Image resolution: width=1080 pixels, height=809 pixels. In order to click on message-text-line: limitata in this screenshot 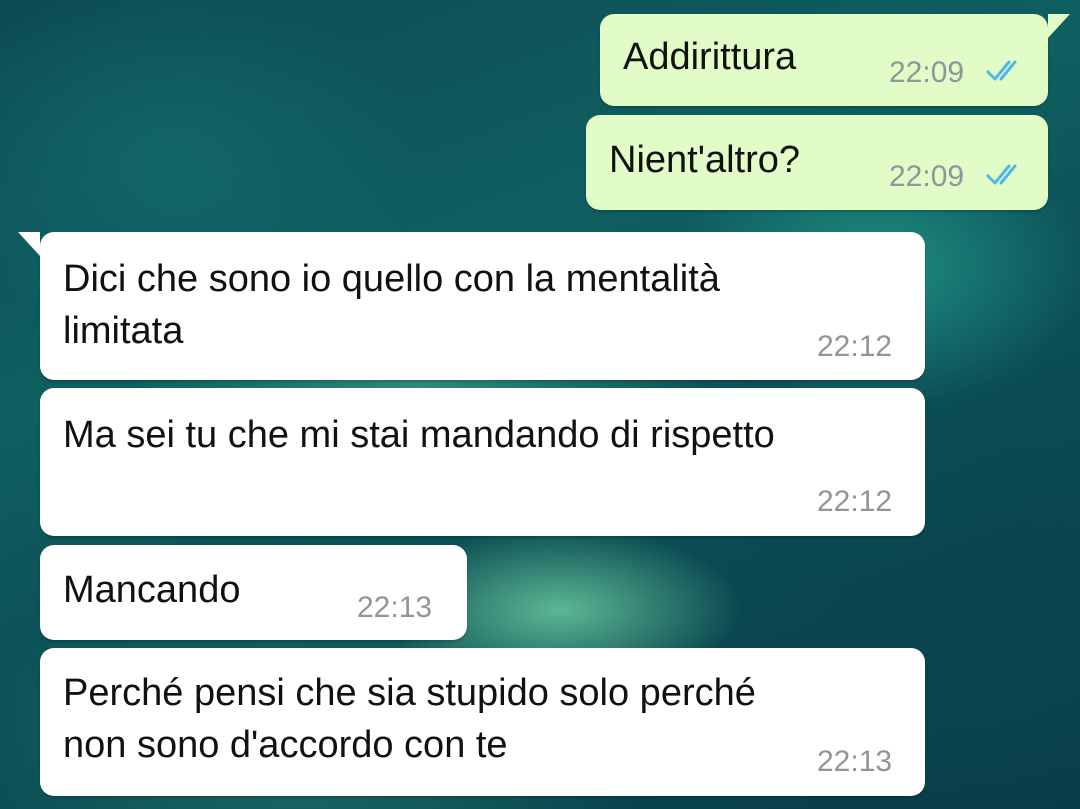, I will do `click(123, 331)`.